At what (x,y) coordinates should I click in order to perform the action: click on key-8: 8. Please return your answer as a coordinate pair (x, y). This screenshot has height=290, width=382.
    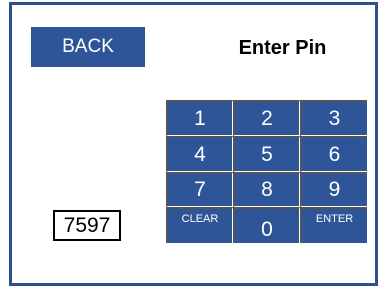
    Looking at the image, I should click on (266, 189).